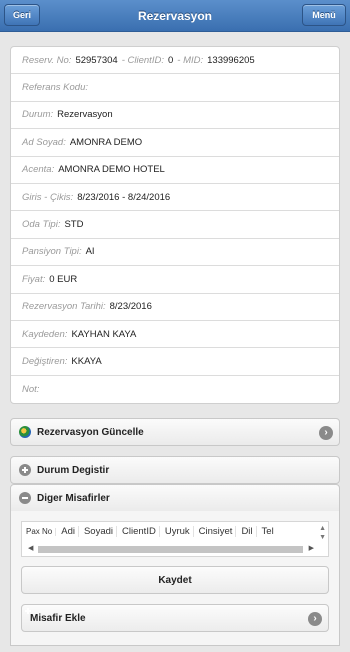 Image resolution: width=350 pixels, height=652 pixels. Describe the element at coordinates (175, 470) in the screenshot. I see `status-change-collapsible: Durum Degistir` at that location.